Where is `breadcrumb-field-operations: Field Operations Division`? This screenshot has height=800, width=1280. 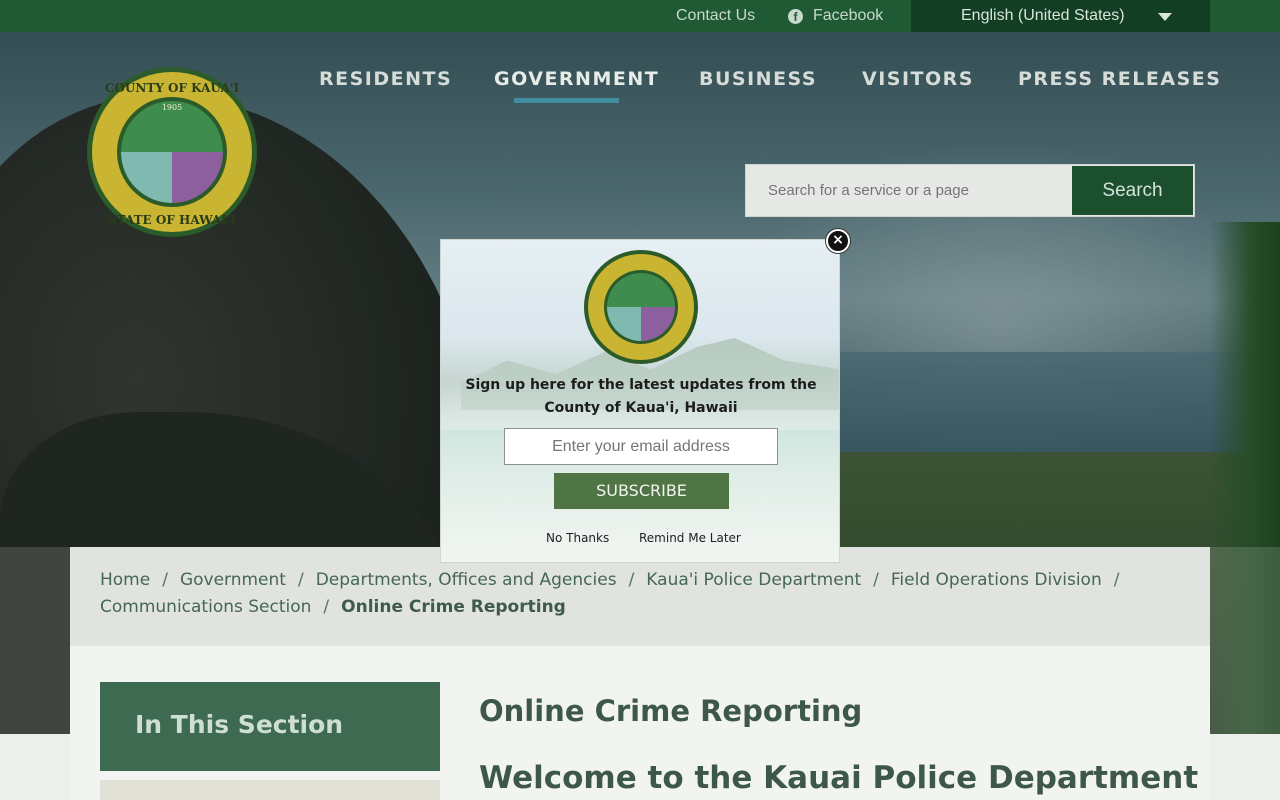 breadcrumb-field-operations: Field Operations Division is located at coordinates (996, 580).